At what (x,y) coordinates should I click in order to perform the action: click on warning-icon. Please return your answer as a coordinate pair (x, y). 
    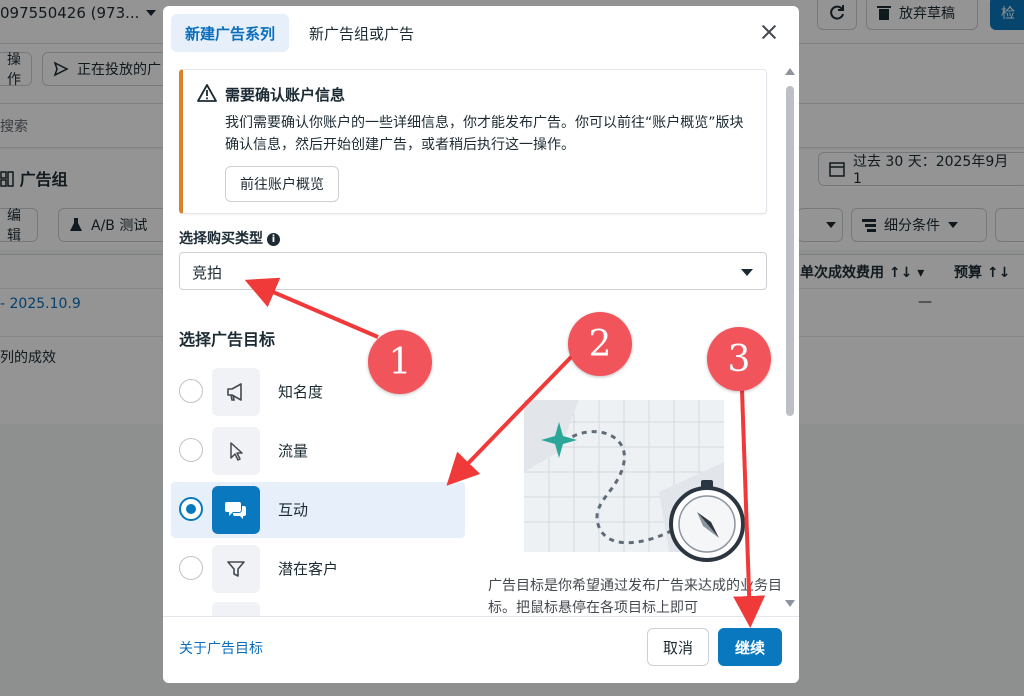
    Looking at the image, I should click on (207, 93).